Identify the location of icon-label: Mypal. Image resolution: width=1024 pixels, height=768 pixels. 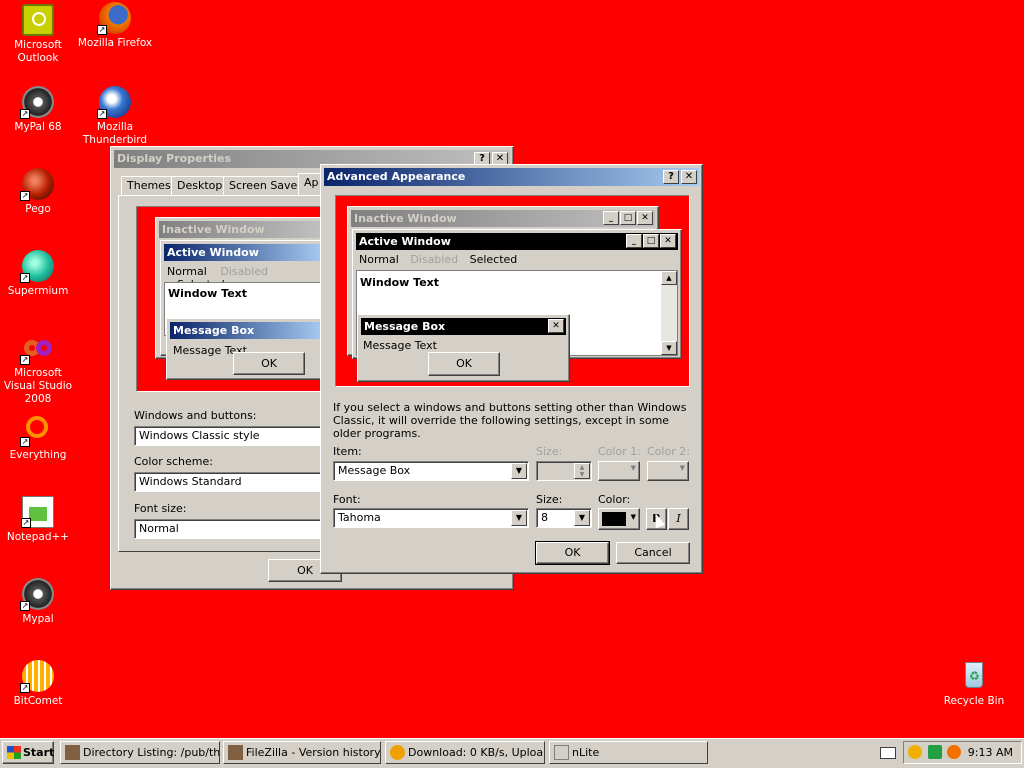
(38, 619).